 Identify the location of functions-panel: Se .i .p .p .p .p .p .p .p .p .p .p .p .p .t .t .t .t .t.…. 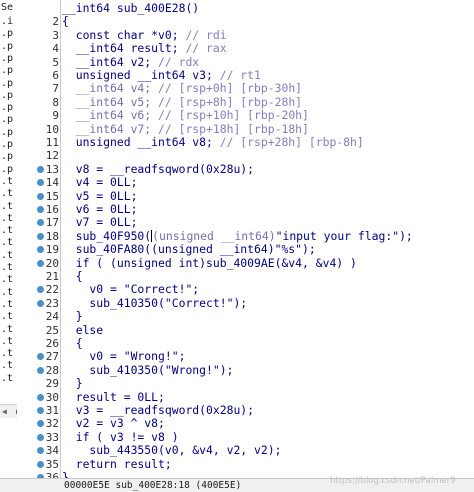
(9, 215).